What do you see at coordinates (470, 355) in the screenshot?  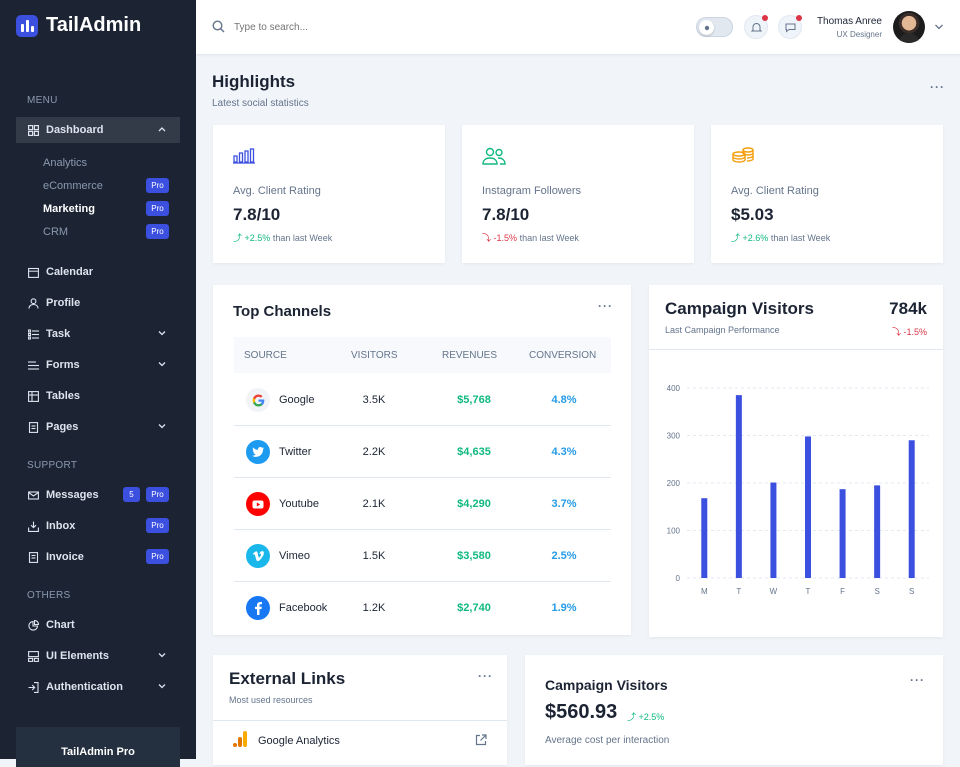 I see `column-header: REVENUES` at bounding box center [470, 355].